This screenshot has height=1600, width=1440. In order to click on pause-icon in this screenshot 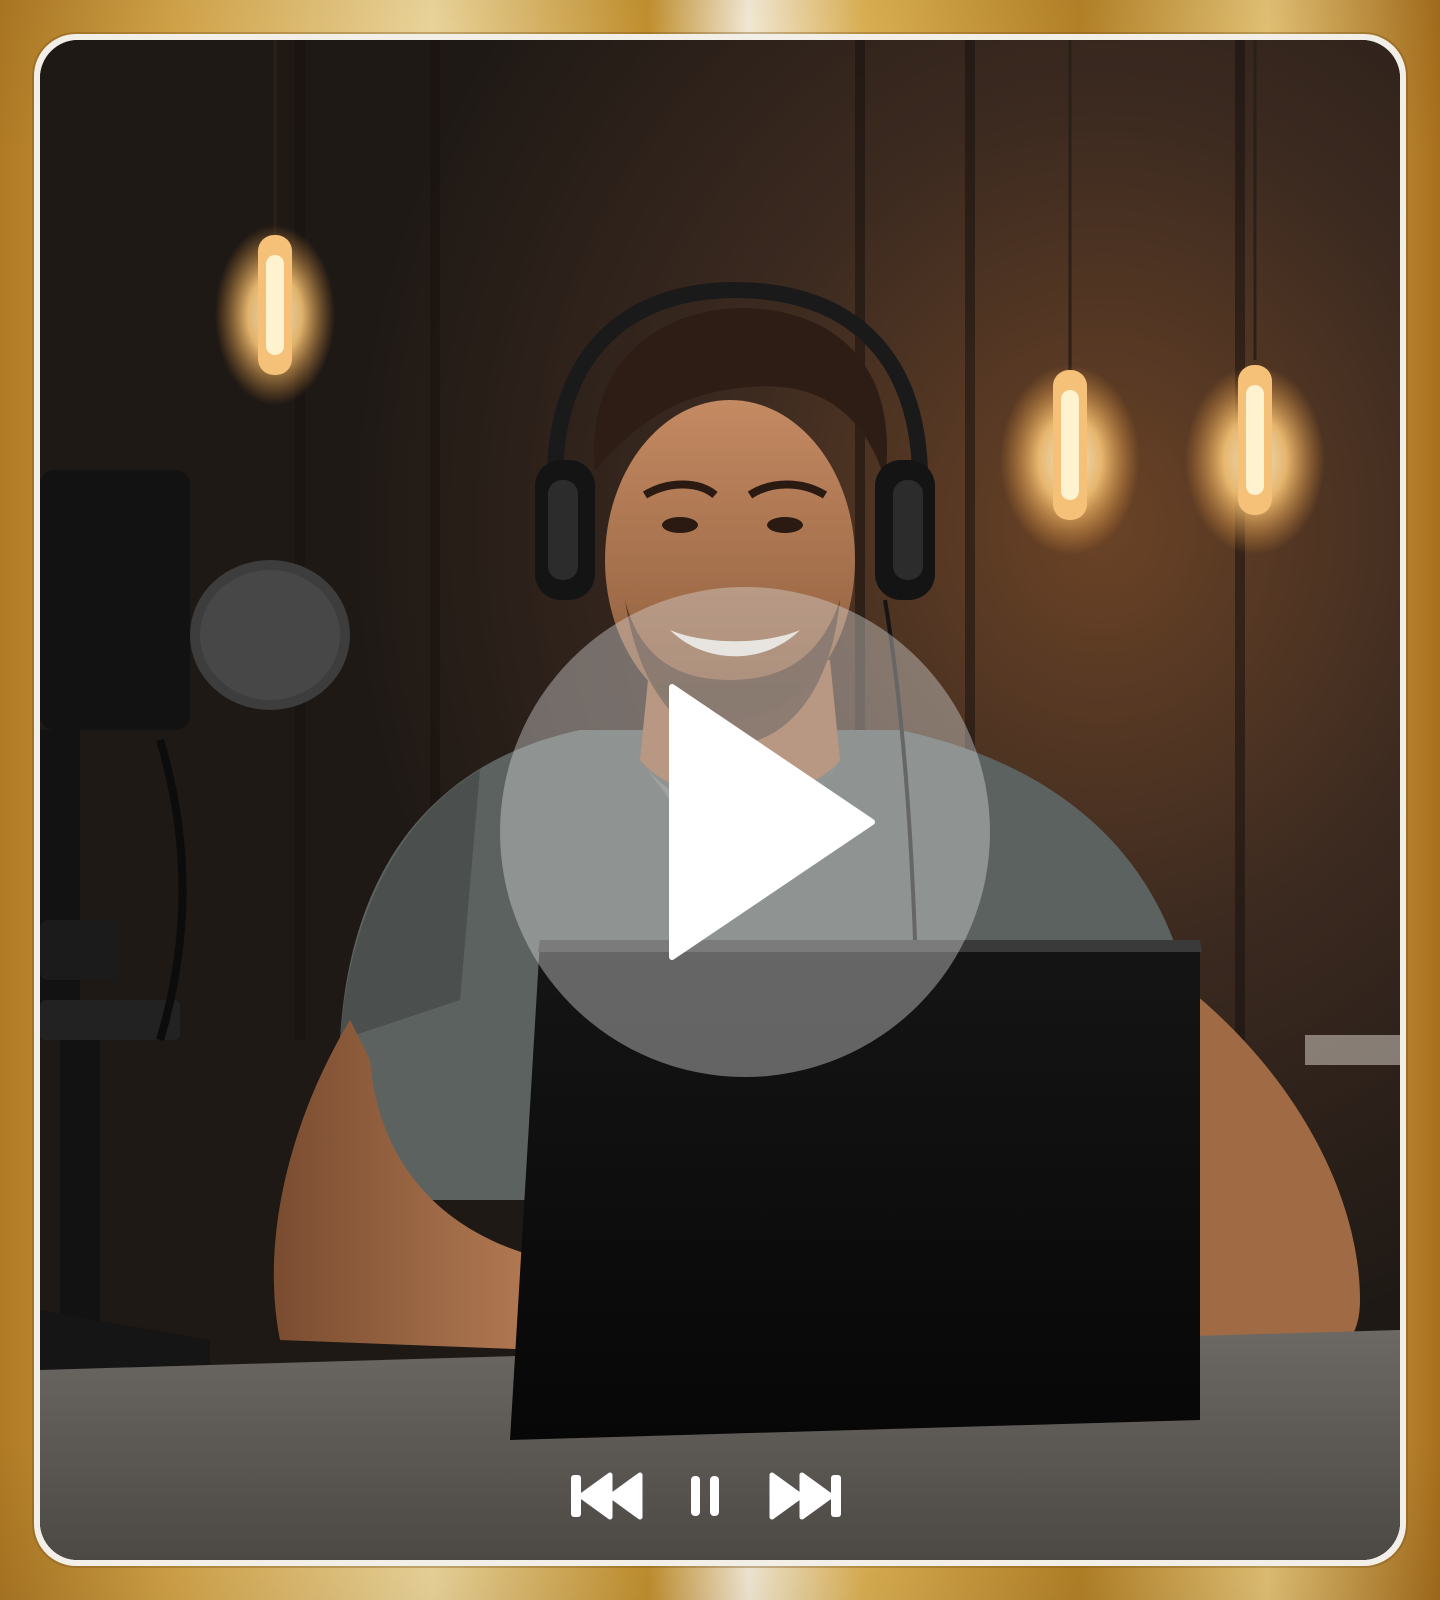, I will do `click(705, 1496)`.